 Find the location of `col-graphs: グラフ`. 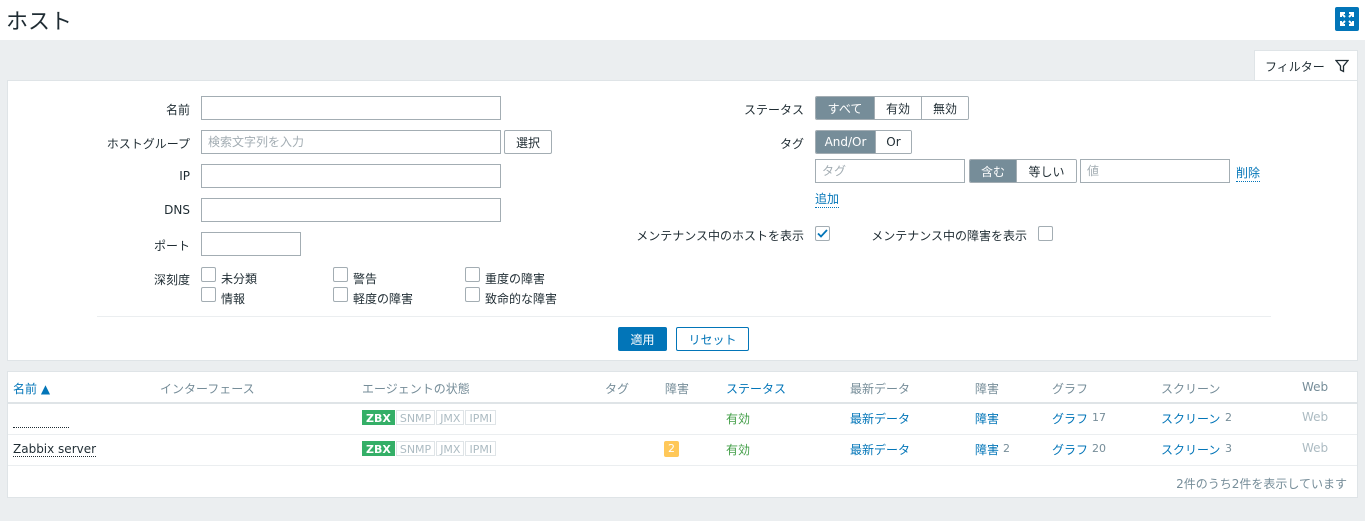

col-graphs: グラフ is located at coordinates (1070, 389).